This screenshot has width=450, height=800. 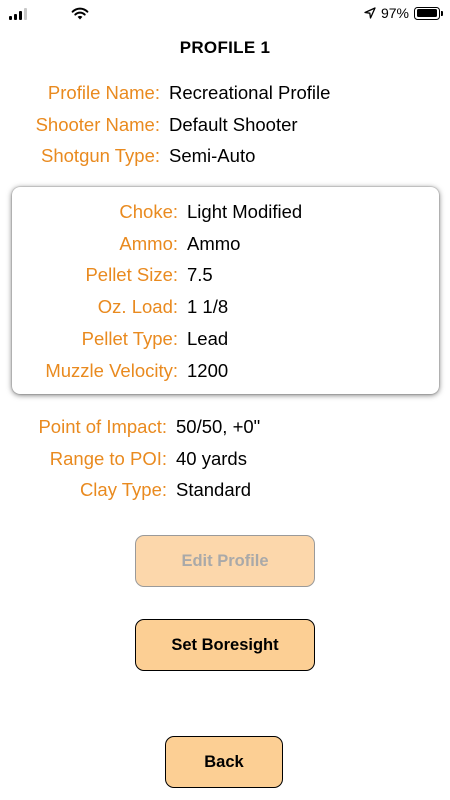 What do you see at coordinates (100, 155) in the screenshot?
I see `shotgun-type-label: Shotgun Type:` at bounding box center [100, 155].